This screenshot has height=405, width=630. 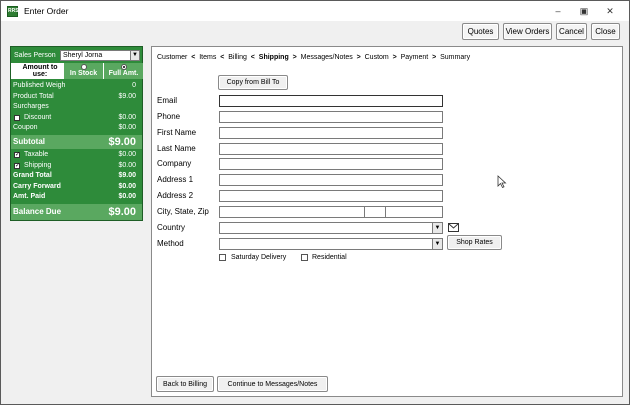 I want to click on view-orders-button: View Orders, so click(x=527, y=31).